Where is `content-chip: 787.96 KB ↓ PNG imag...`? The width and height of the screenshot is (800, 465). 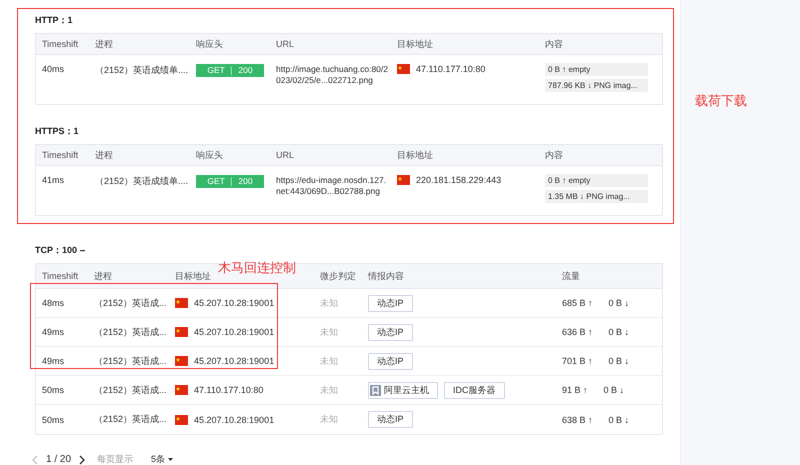
content-chip: 787.96 KB ↓ PNG imag... is located at coordinates (596, 85).